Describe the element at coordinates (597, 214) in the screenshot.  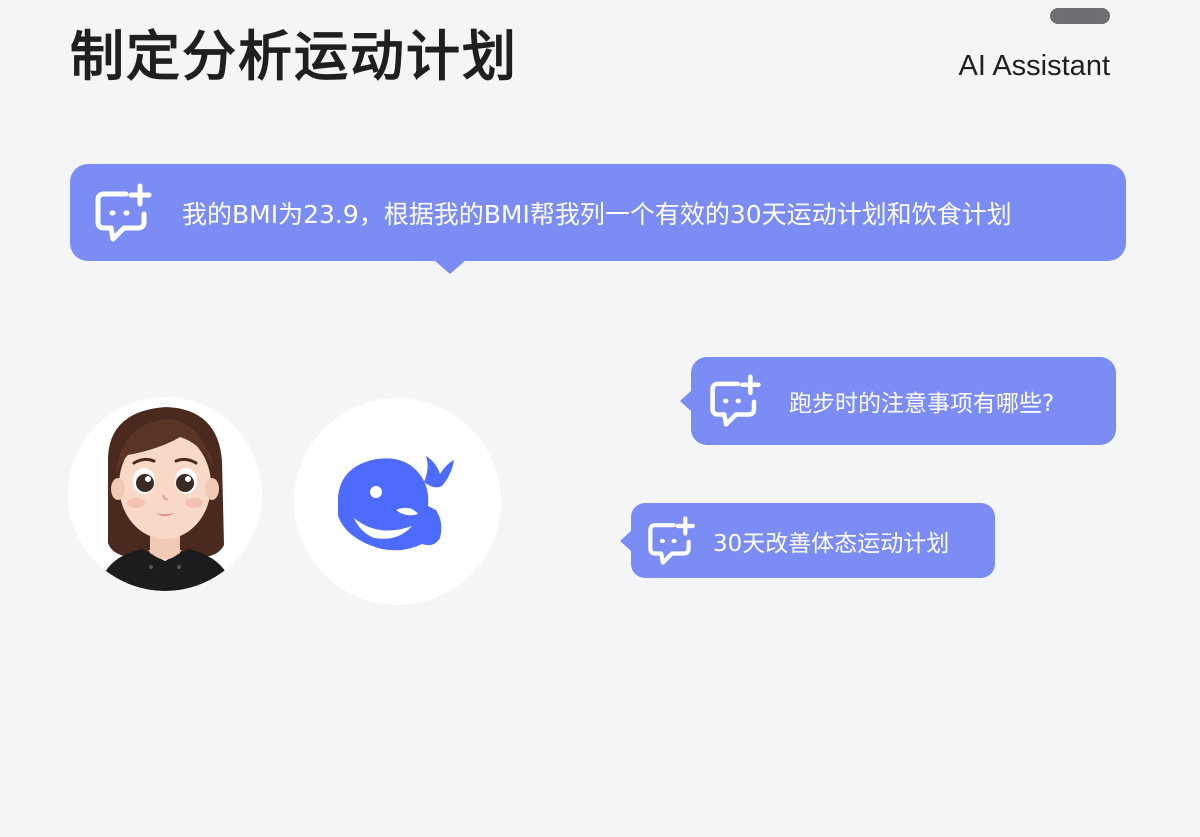
I see `main-prompt-text: 我的BMI为23.9，根据我的BMI帮我列一个有效的30天运动计划和饮食计划` at that location.